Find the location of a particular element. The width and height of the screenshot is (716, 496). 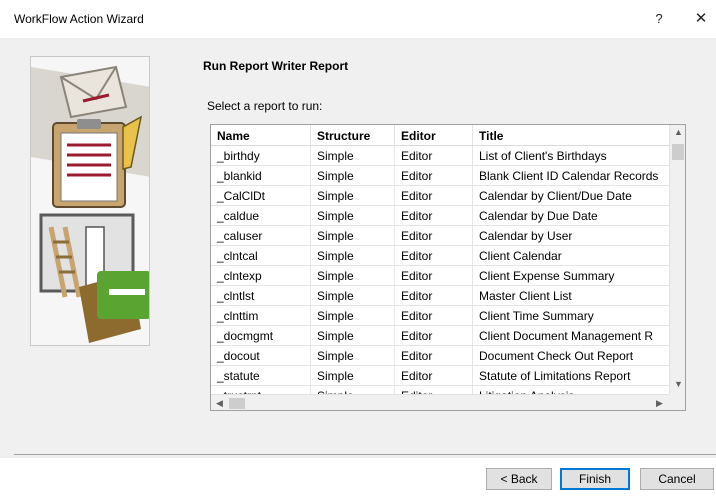

column-header-editor: Editor is located at coordinates (434, 135).